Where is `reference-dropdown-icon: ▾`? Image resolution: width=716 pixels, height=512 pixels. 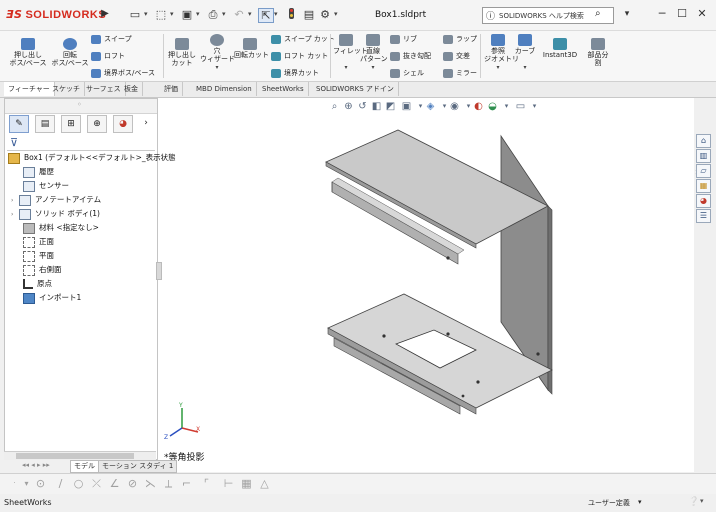 reference-dropdown-icon: ▾ is located at coordinates (497, 67).